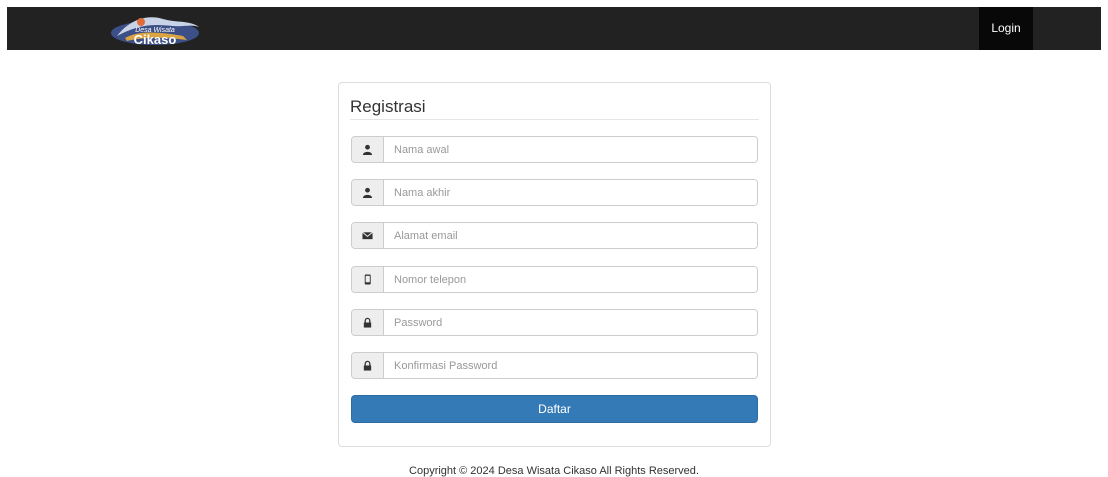  I want to click on panel-title: Registrasi, so click(388, 106).